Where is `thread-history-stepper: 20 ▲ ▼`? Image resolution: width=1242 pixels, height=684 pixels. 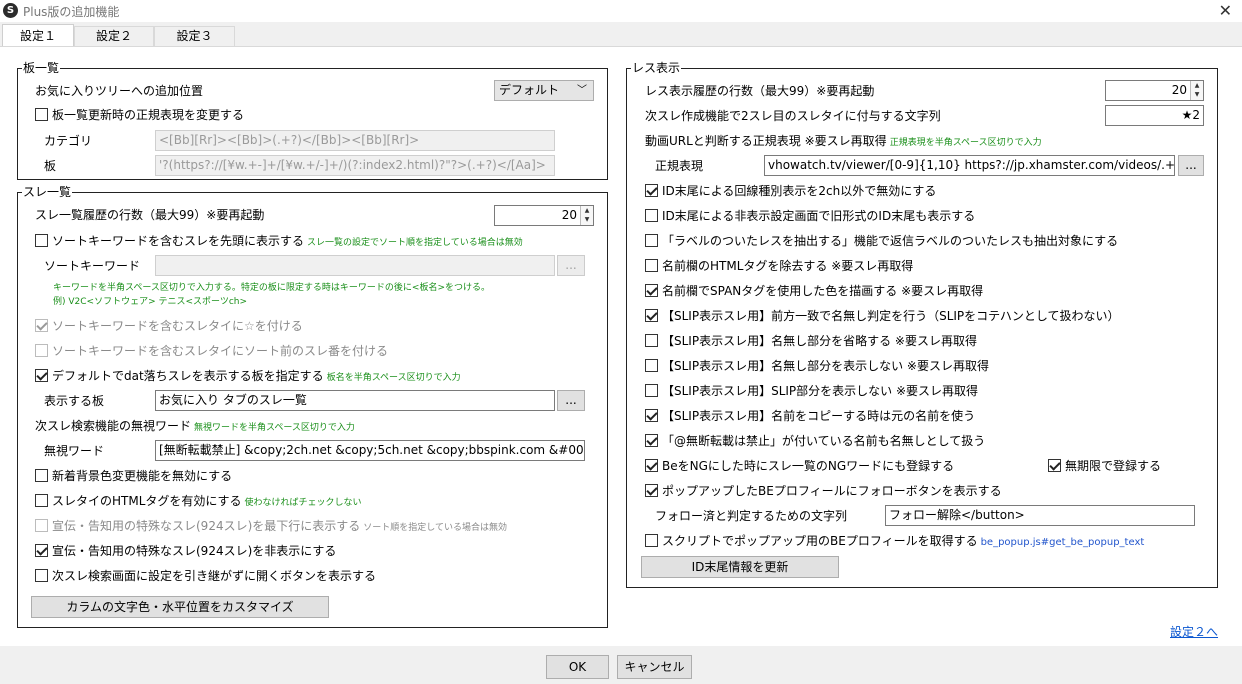
thread-history-stepper: 20 ▲ ▼ is located at coordinates (544, 215).